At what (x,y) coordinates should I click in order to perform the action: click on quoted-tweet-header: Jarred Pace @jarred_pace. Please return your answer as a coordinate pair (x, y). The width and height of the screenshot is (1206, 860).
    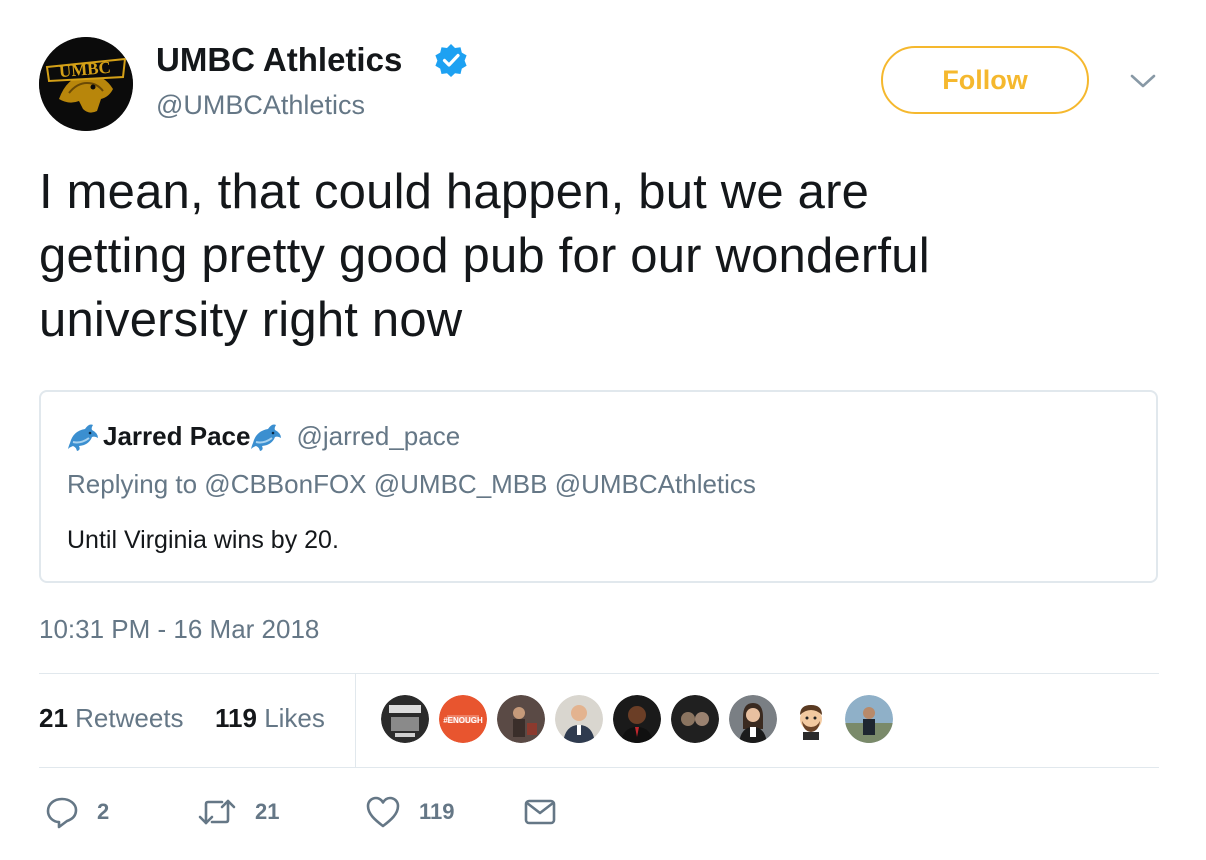
    Looking at the image, I should click on (263, 436).